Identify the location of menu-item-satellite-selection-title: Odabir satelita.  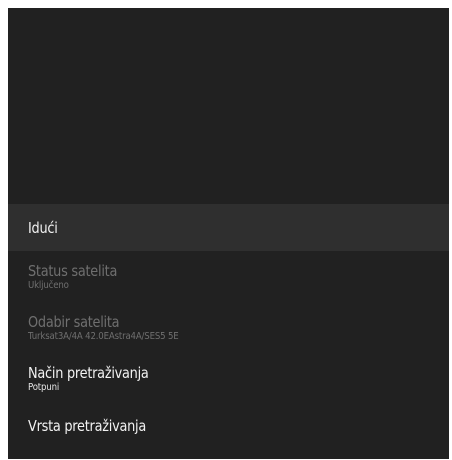
(74, 321).